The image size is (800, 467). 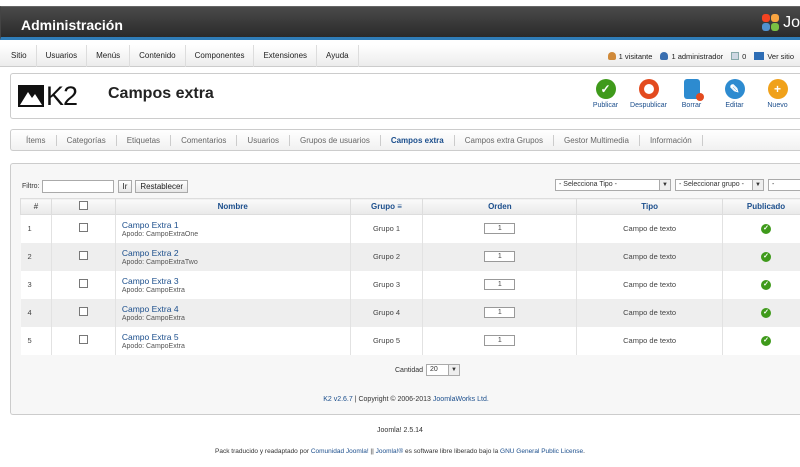 I want to click on header-status: 1 visitante 1 administrador 0 Ver sitio, so click(x=697, y=56).